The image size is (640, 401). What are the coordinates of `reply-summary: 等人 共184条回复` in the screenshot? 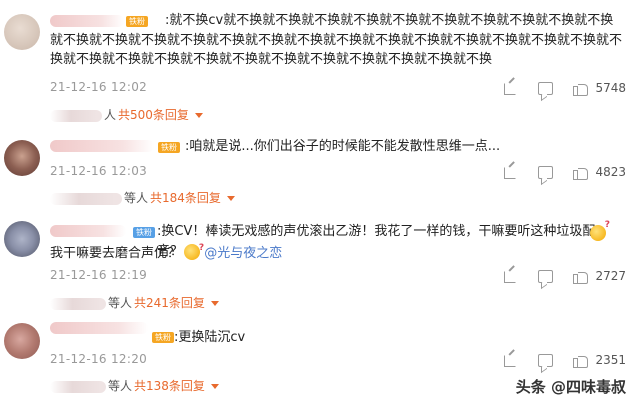 It's located at (142, 198).